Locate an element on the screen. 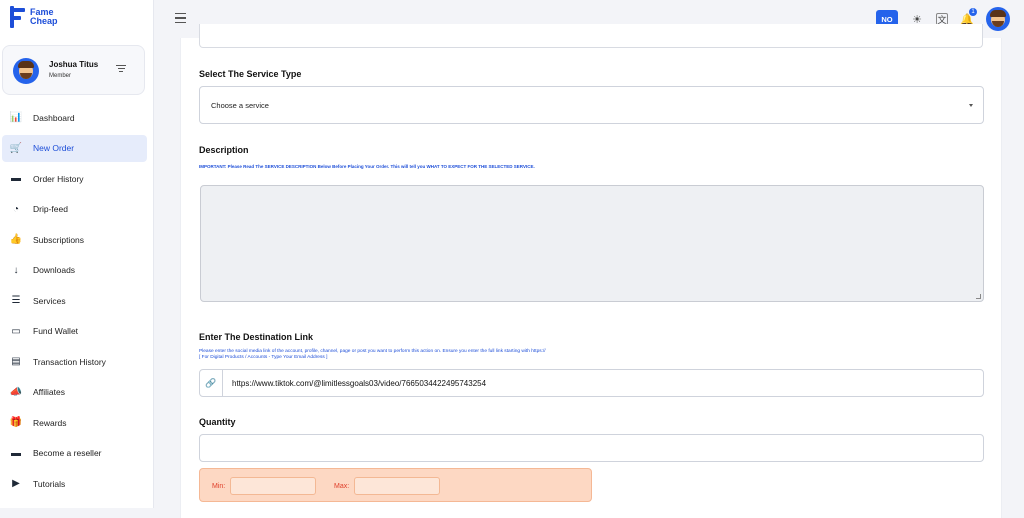 This screenshot has height=518, width=1024. calendar-icon: ▬ is located at coordinates (16, 178).